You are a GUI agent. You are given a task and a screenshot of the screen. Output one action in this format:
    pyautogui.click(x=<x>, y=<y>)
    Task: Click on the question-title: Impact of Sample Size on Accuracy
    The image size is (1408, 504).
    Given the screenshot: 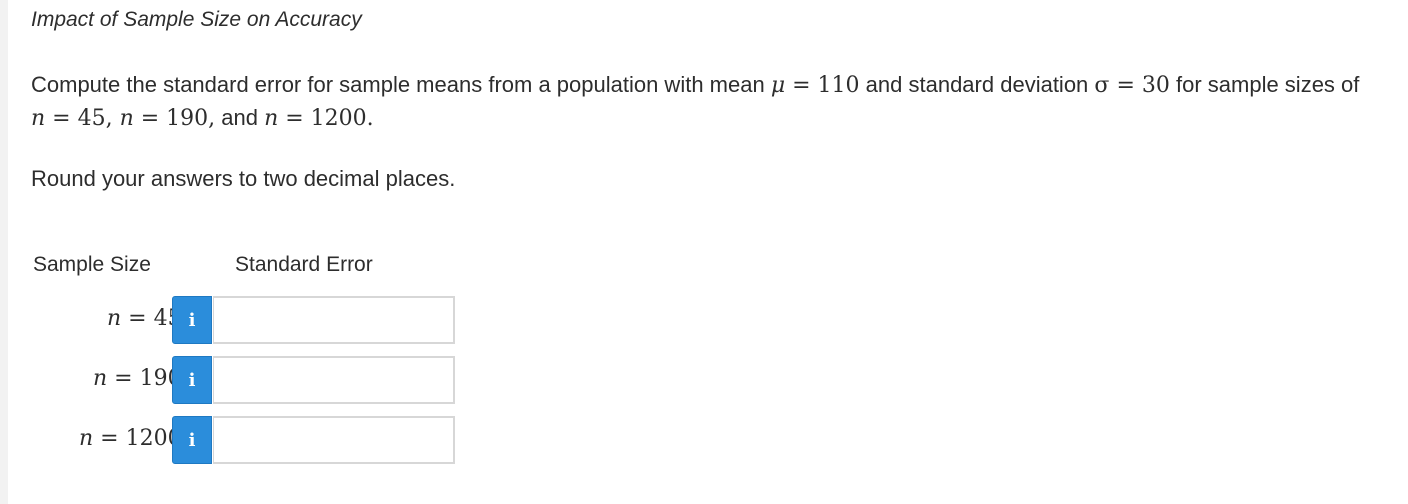 What is the action you would take?
    pyautogui.click(x=196, y=19)
    